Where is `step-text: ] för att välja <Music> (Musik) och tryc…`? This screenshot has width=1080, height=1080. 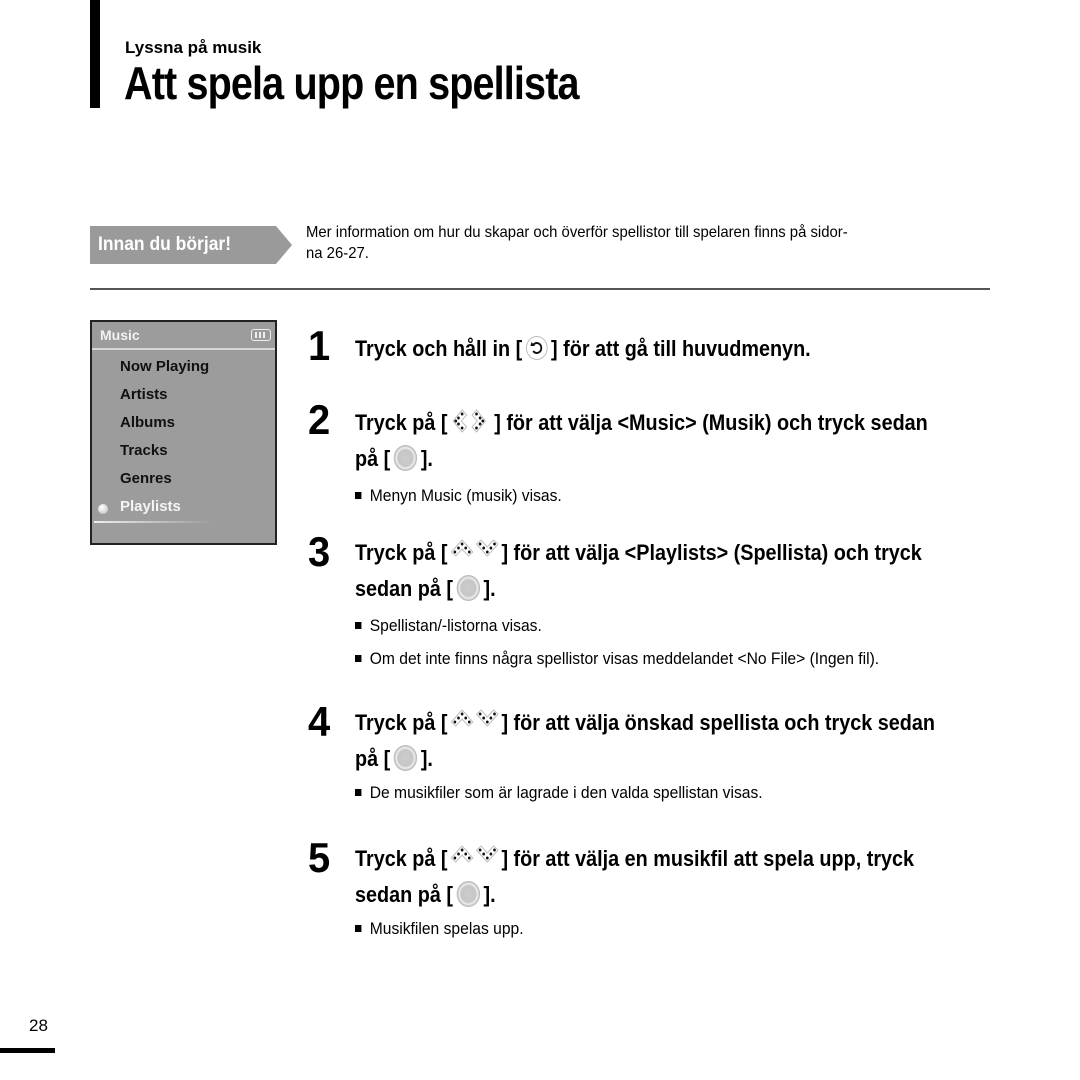
step-text: ] för att välja <Music> (Musik) och tryc… is located at coordinates (711, 422).